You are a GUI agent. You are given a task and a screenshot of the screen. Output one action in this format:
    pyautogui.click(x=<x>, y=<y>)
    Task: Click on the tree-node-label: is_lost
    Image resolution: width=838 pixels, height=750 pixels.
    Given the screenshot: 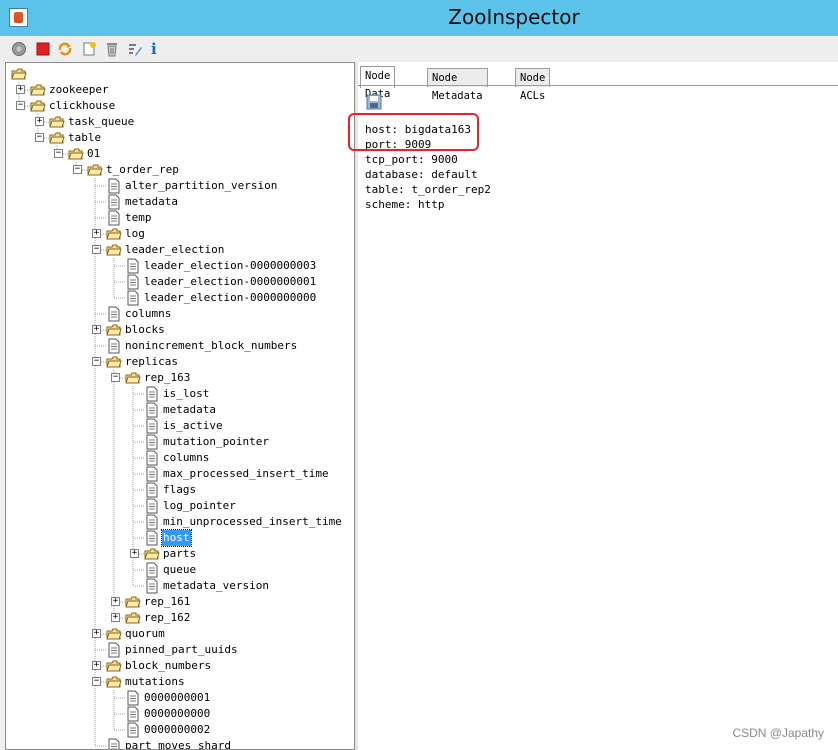 What is the action you would take?
    pyautogui.click(x=186, y=394)
    